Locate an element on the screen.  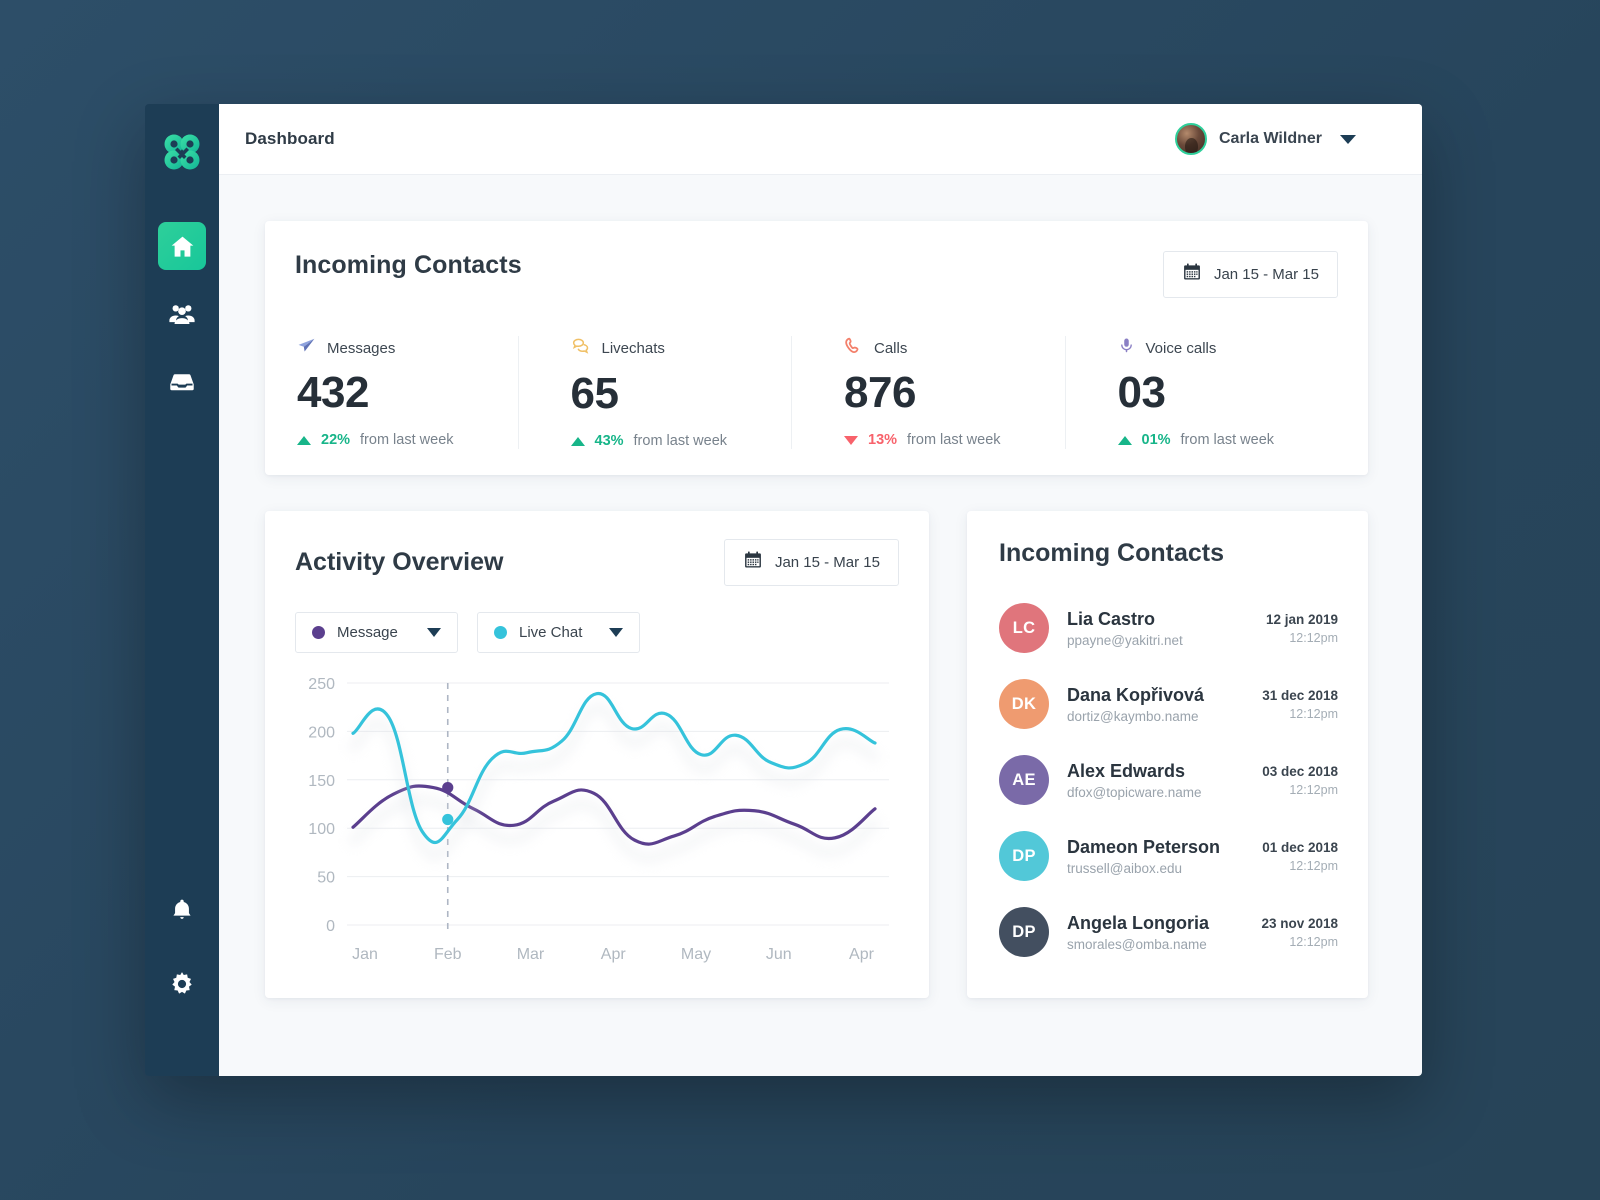
user-name: Carla Wildner is located at coordinates (1270, 138).